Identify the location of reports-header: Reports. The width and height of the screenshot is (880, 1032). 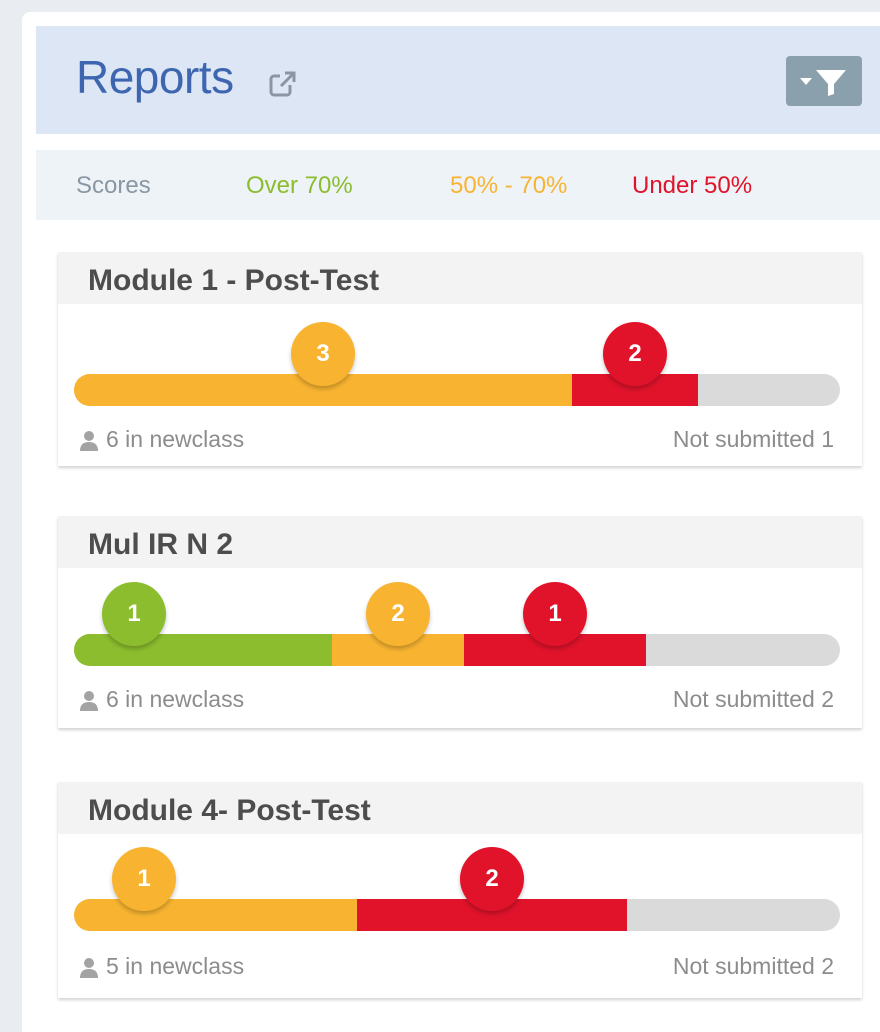
(458, 80).